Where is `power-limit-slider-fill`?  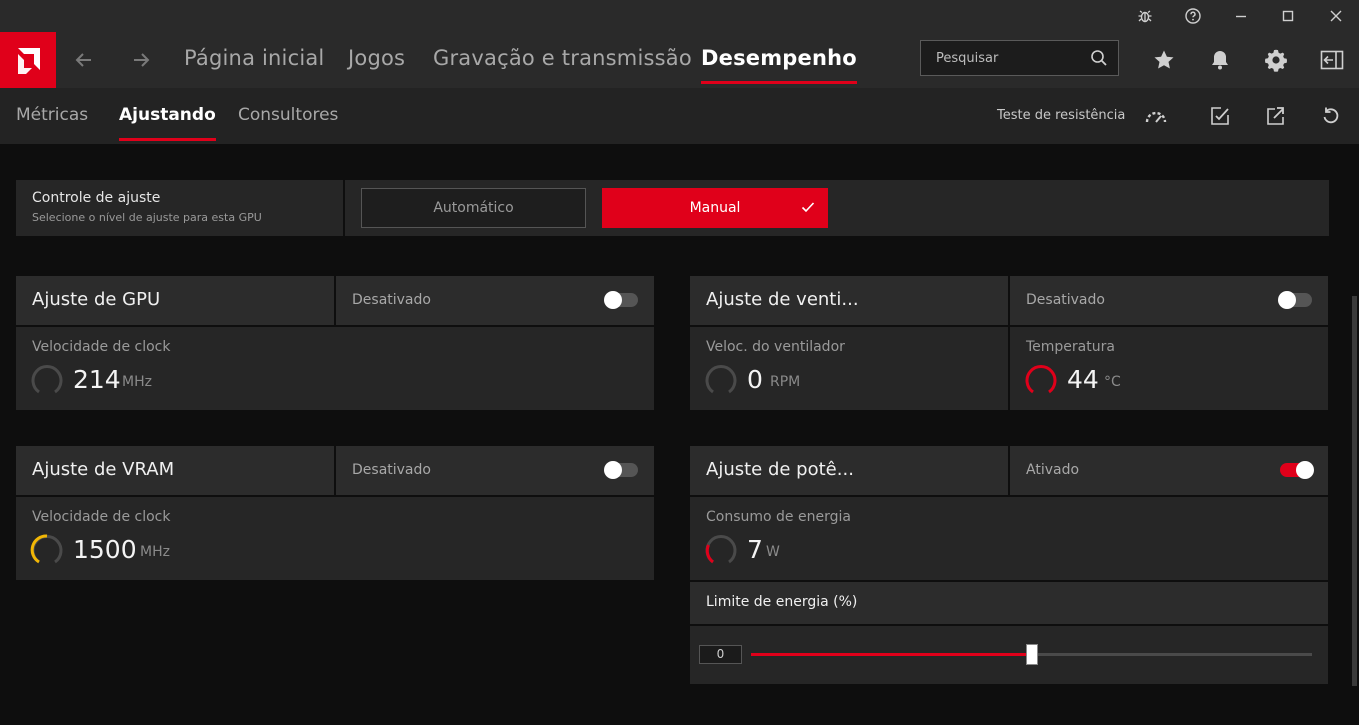
power-limit-slider-fill is located at coordinates (891, 654).